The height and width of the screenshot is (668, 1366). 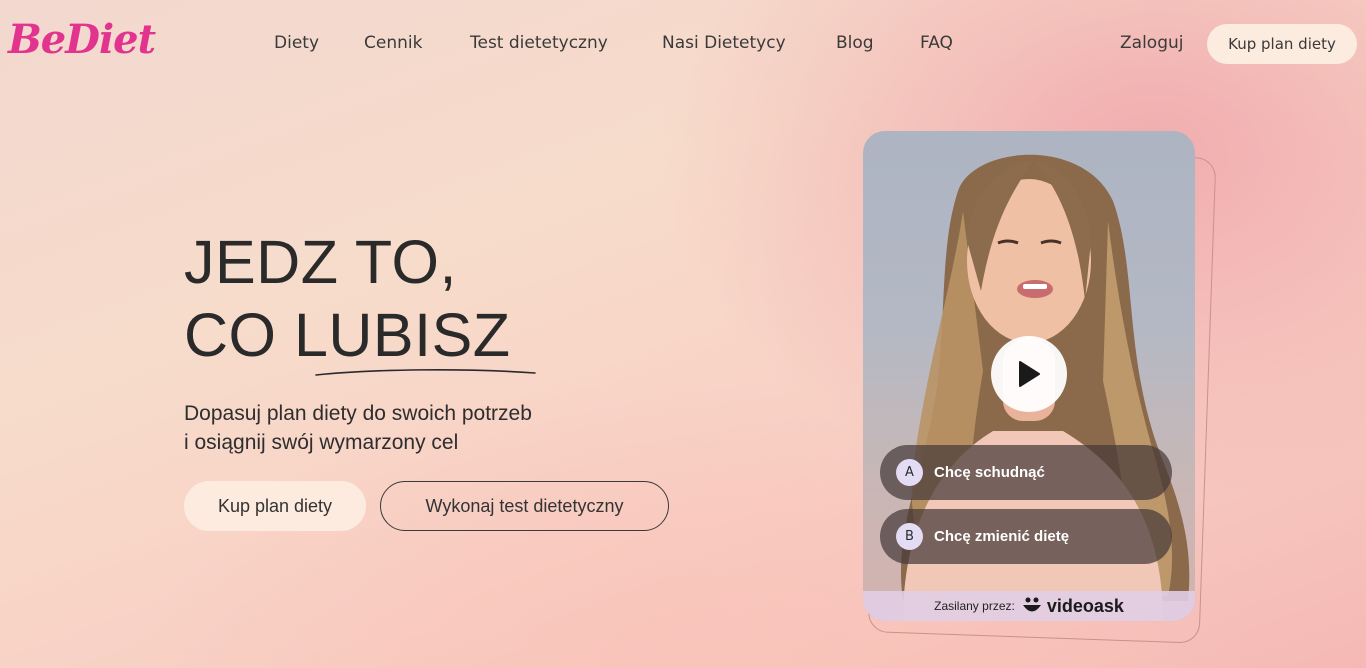 What do you see at coordinates (936, 43) in the screenshot?
I see `nav-item-faq: FAQ` at bounding box center [936, 43].